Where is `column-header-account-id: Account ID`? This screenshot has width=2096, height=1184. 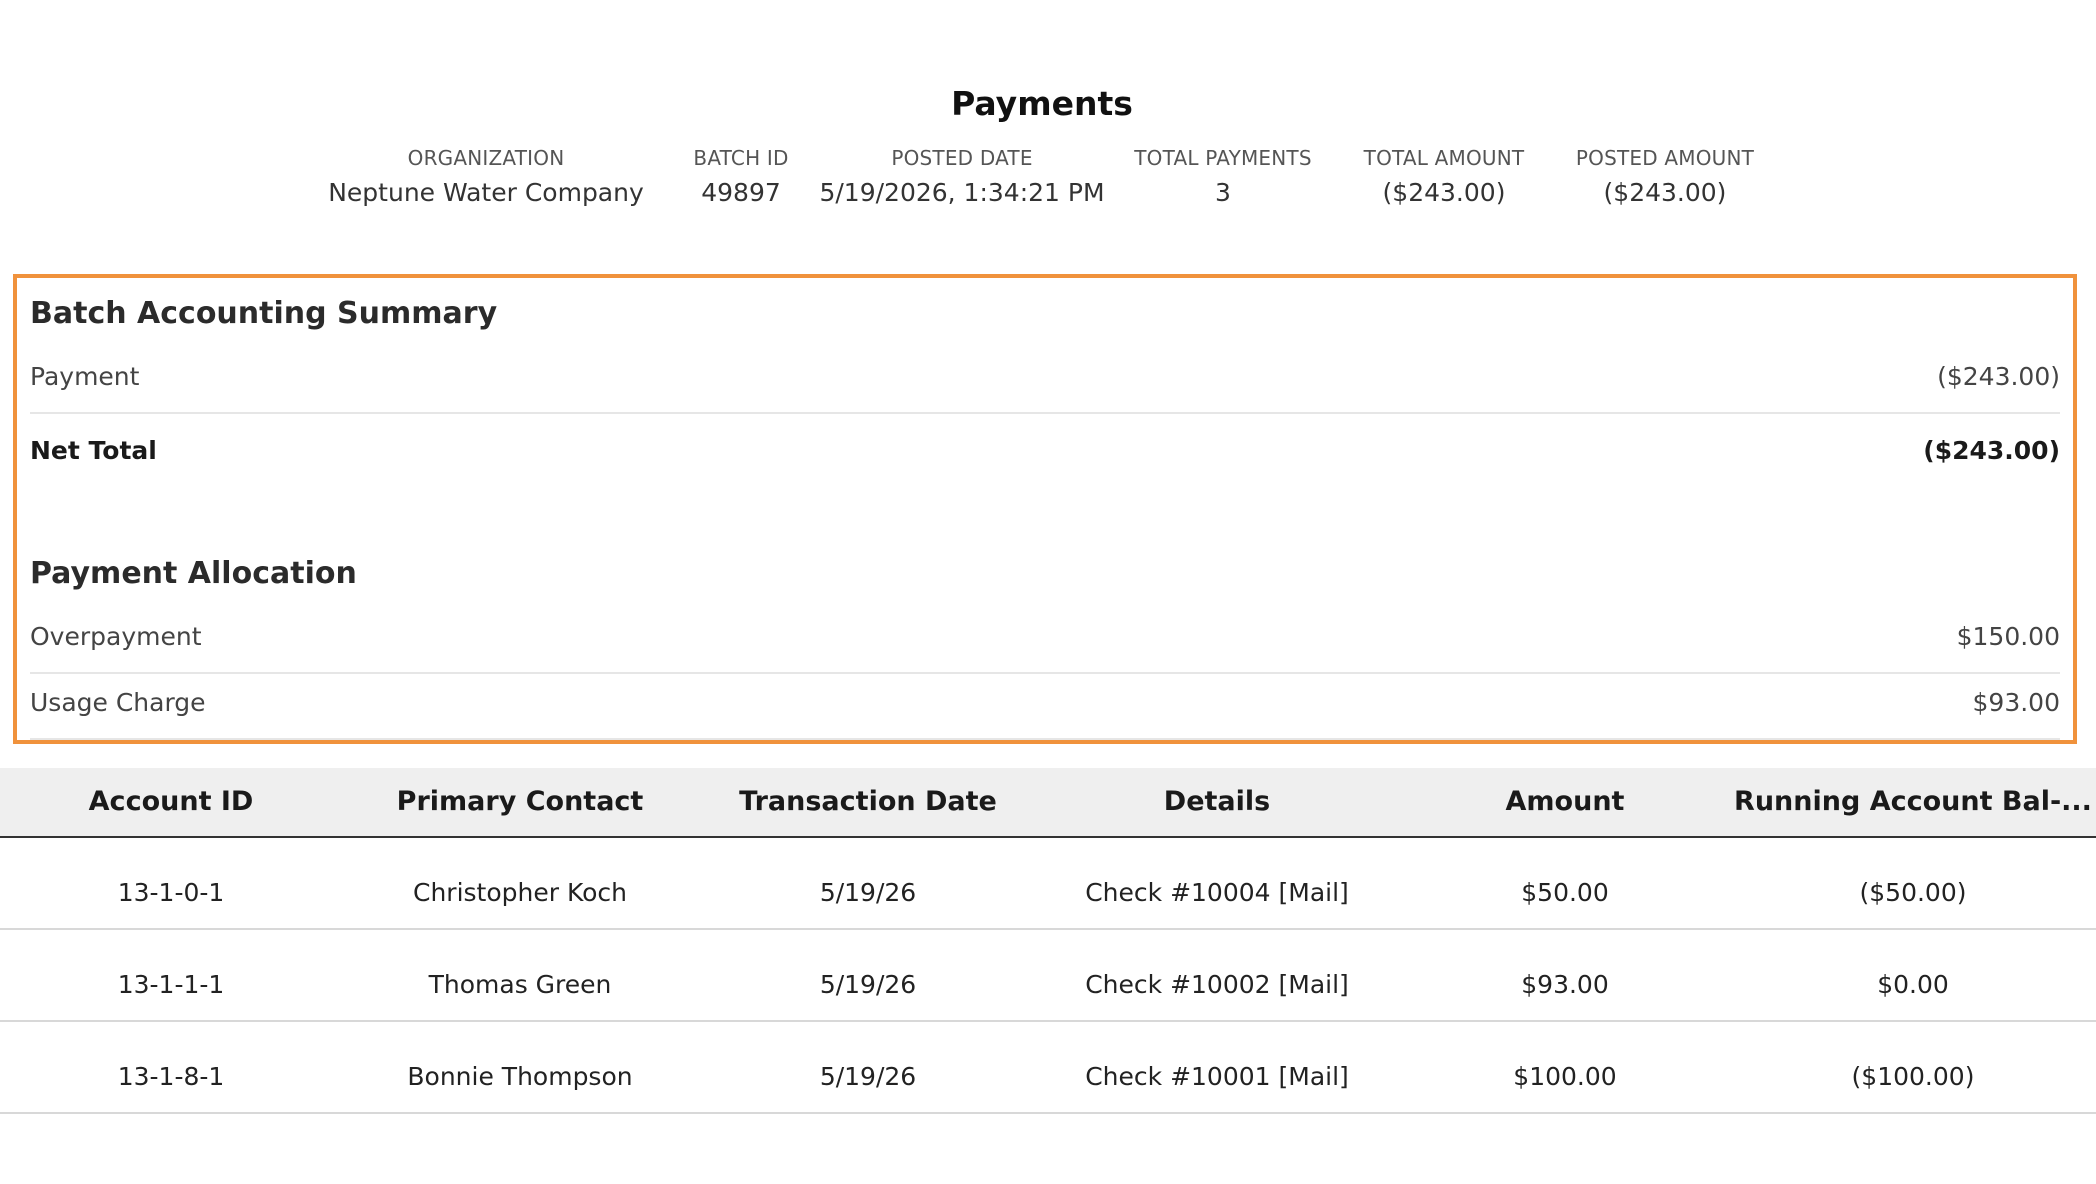 column-header-account-id: Account ID is located at coordinates (171, 801).